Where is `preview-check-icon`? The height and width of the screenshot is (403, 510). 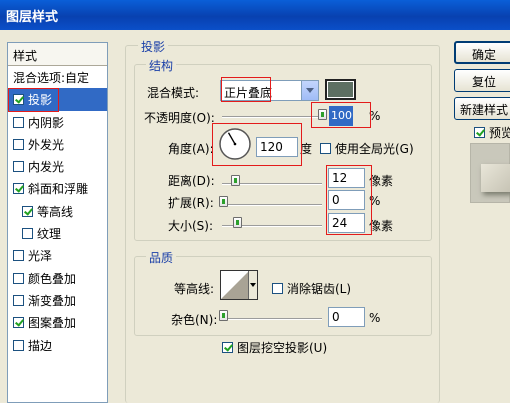
preview-check-icon is located at coordinates (479, 132).